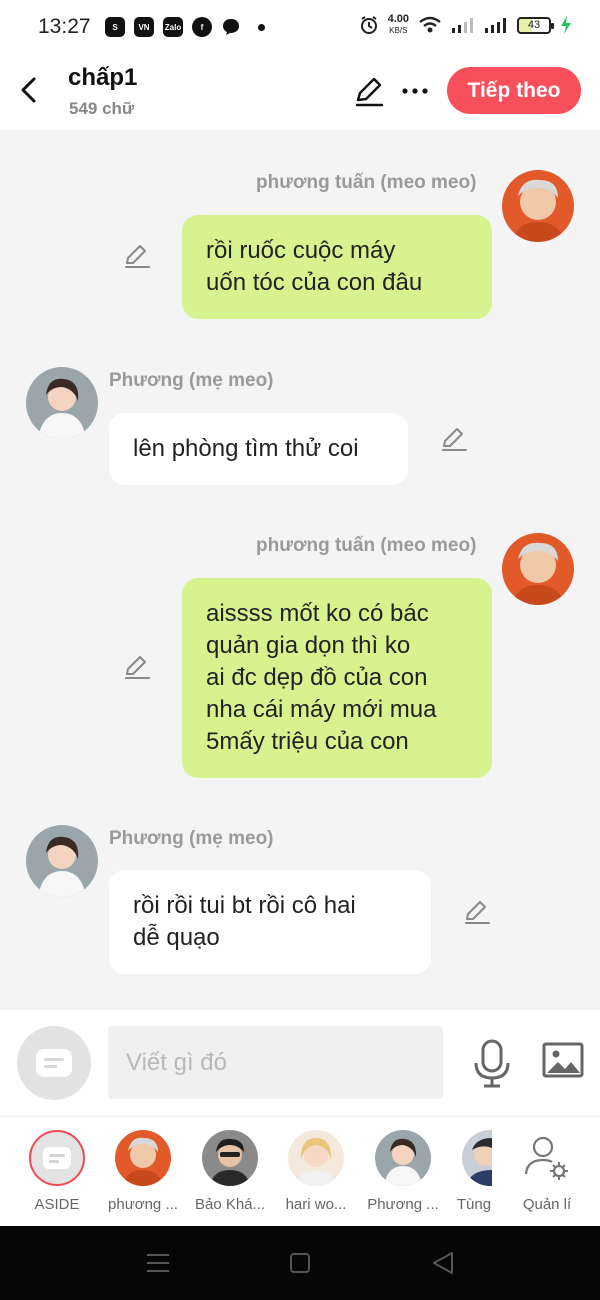 This screenshot has width=600, height=1300. I want to click on image-button, so click(563, 1061).